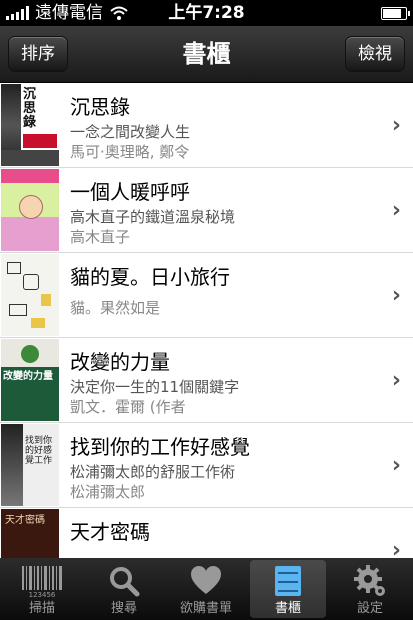  I want to click on tab-scan: 123456 掃描, so click(42, 589).